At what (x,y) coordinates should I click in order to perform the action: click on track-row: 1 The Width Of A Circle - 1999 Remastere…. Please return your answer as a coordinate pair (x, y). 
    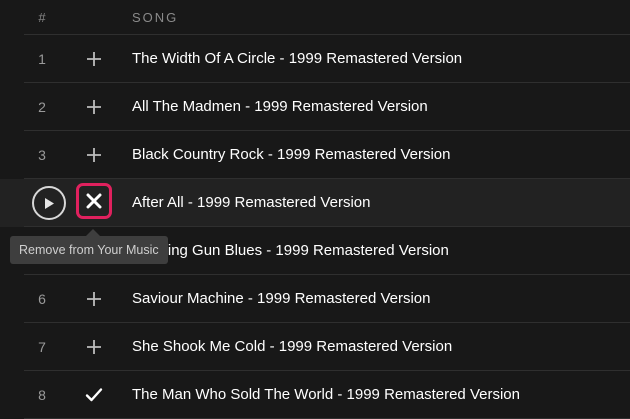
    Looking at the image, I should click on (315, 59).